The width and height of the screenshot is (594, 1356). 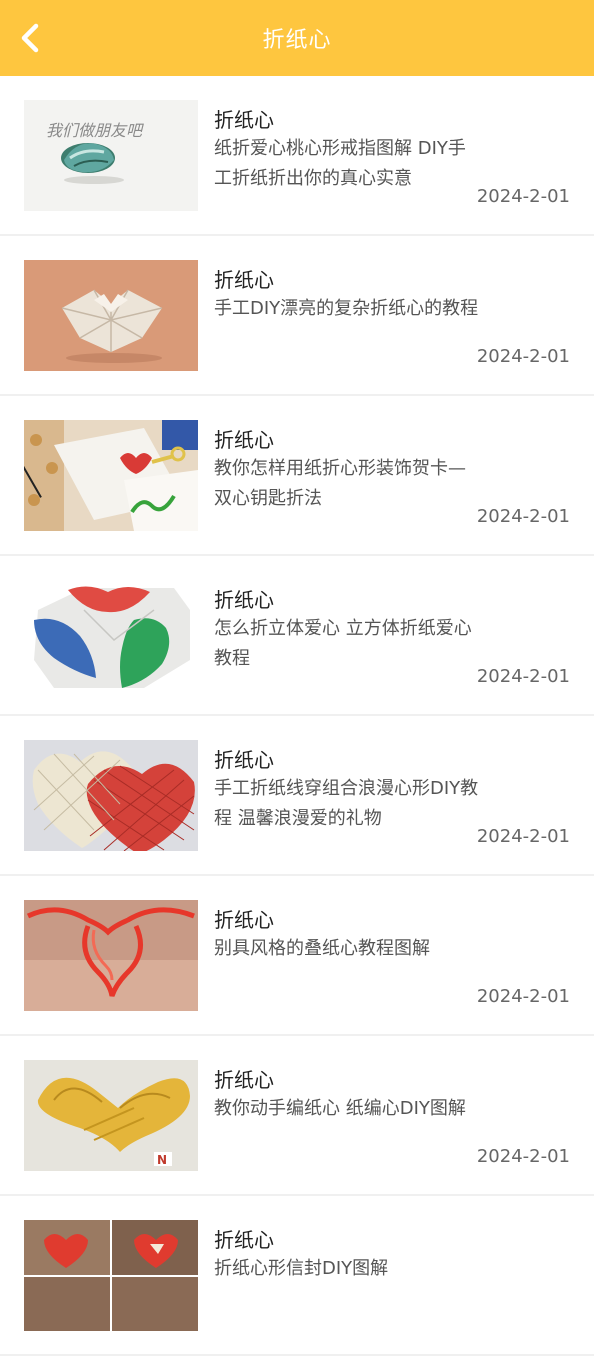 I want to click on list-item: 折纸心 教你怎样用纸折心形装饰贺卡—双心钥匙折法 2024-2-01, so click(x=297, y=476).